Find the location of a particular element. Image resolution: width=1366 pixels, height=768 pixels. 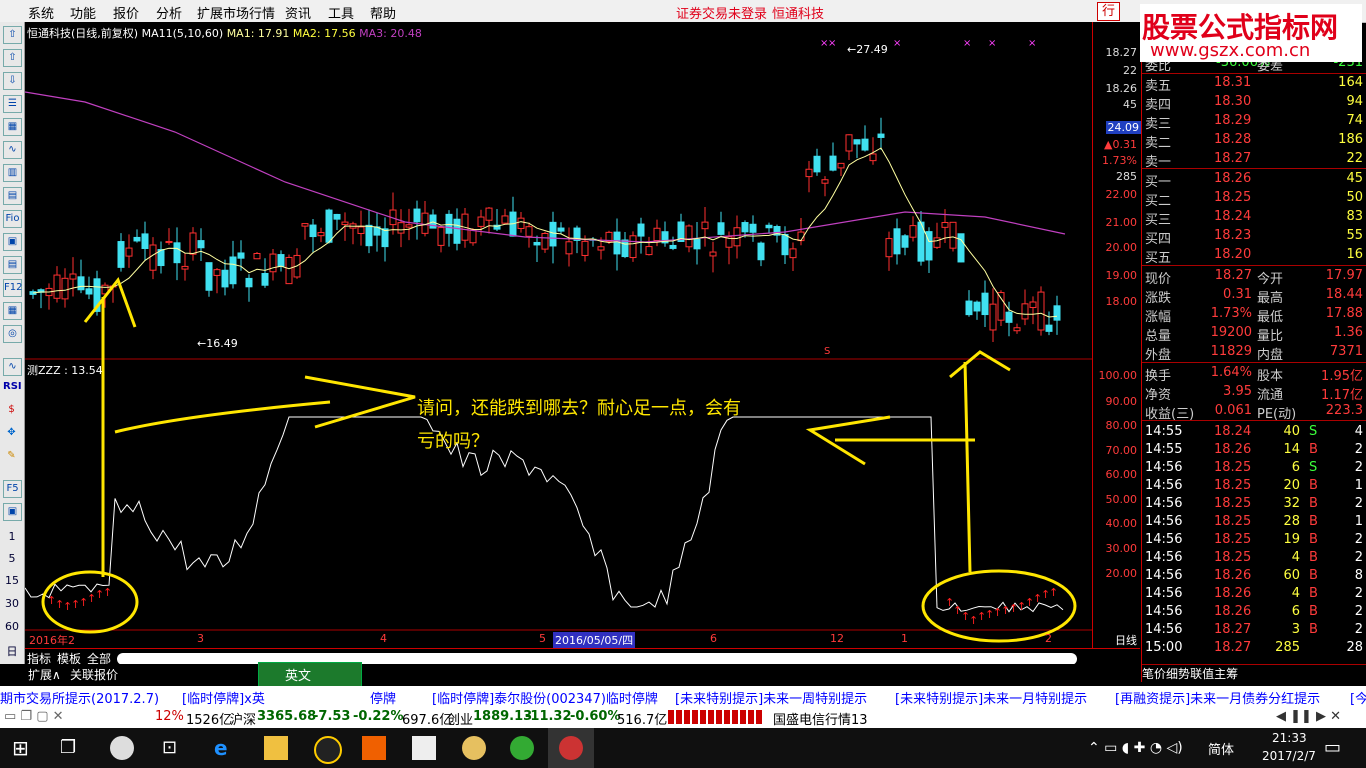

nav-down-icon: ⇩ is located at coordinates (12, 81).